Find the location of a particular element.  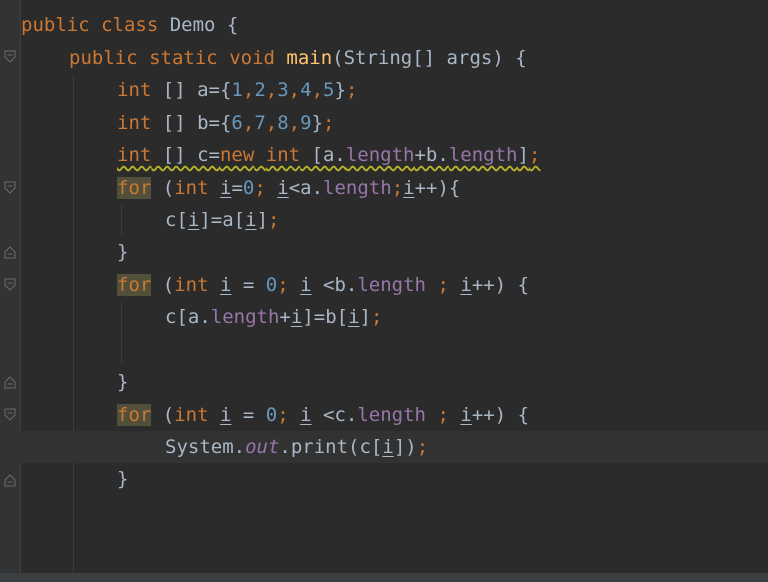

code-text: Demo { is located at coordinates (198, 25).